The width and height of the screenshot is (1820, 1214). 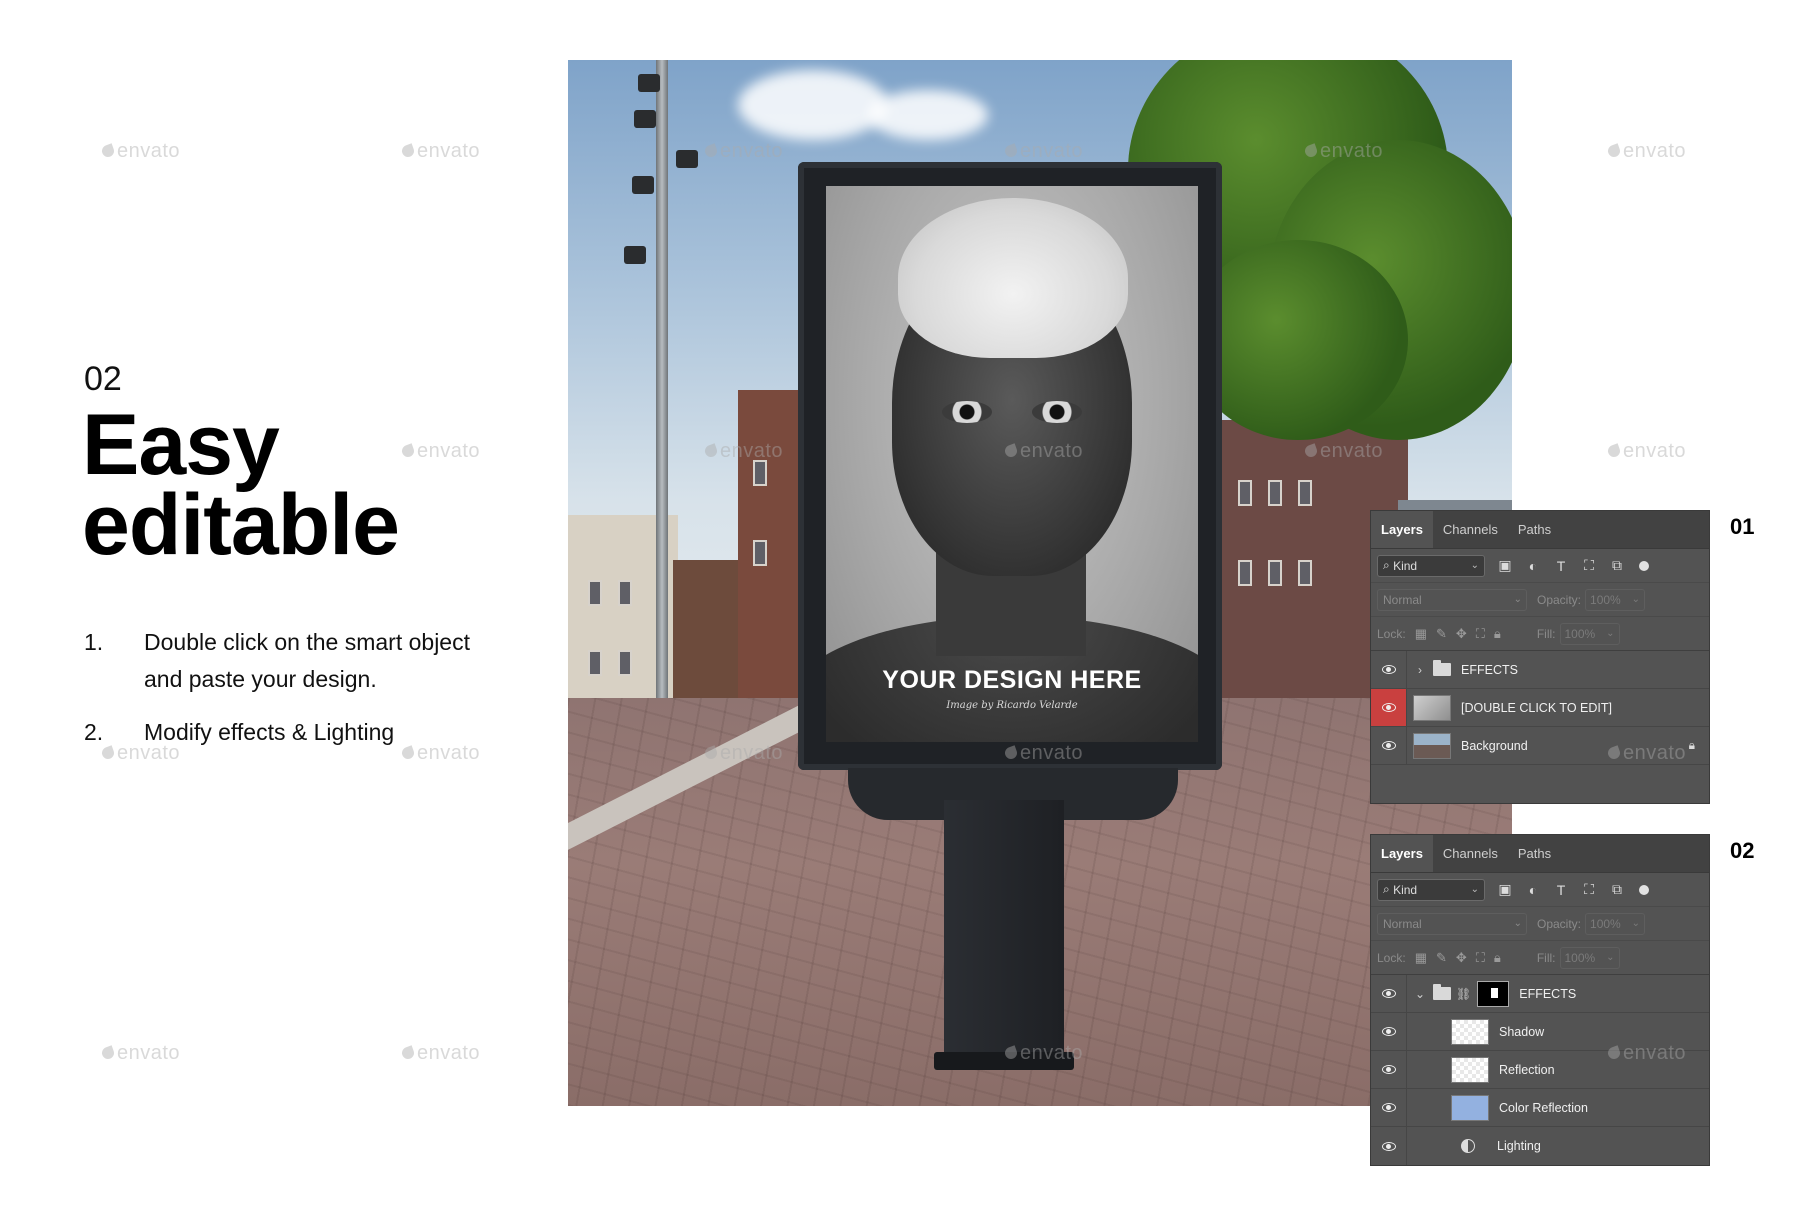 What do you see at coordinates (1470, 1031) in the screenshot?
I see `layer-thumbnail` at bounding box center [1470, 1031].